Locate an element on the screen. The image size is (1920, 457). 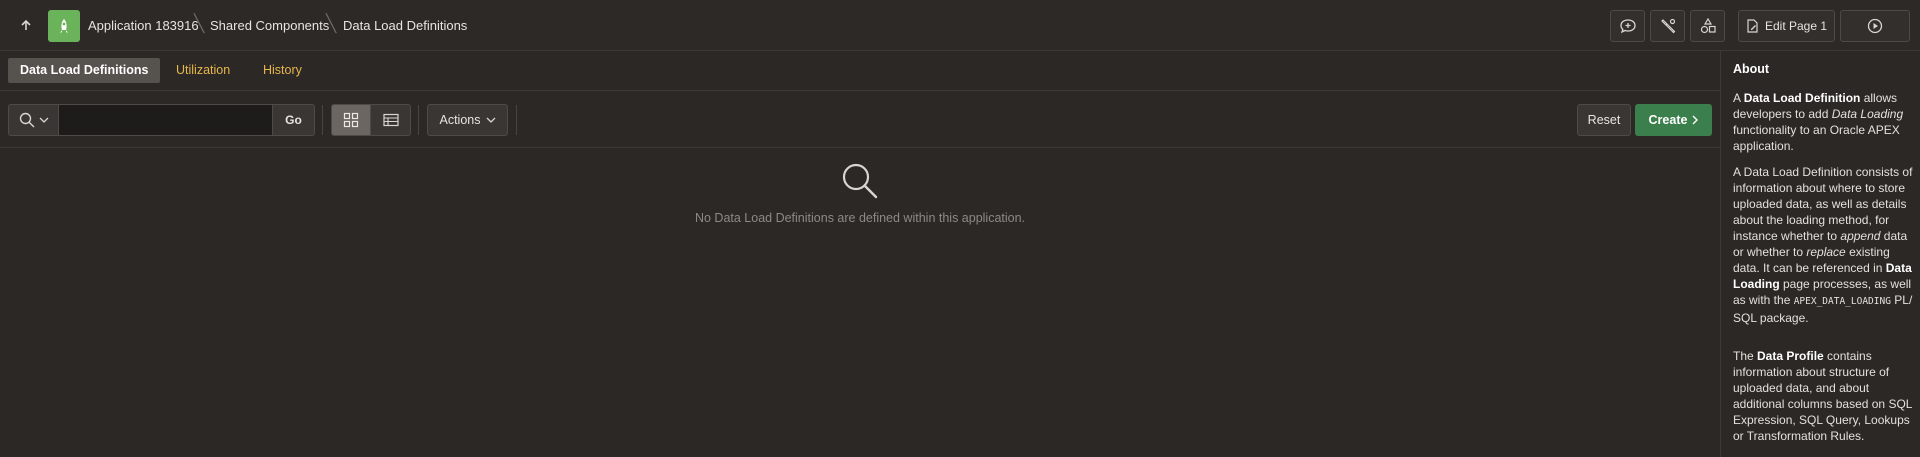
shared-components-button is located at coordinates (1707, 26).